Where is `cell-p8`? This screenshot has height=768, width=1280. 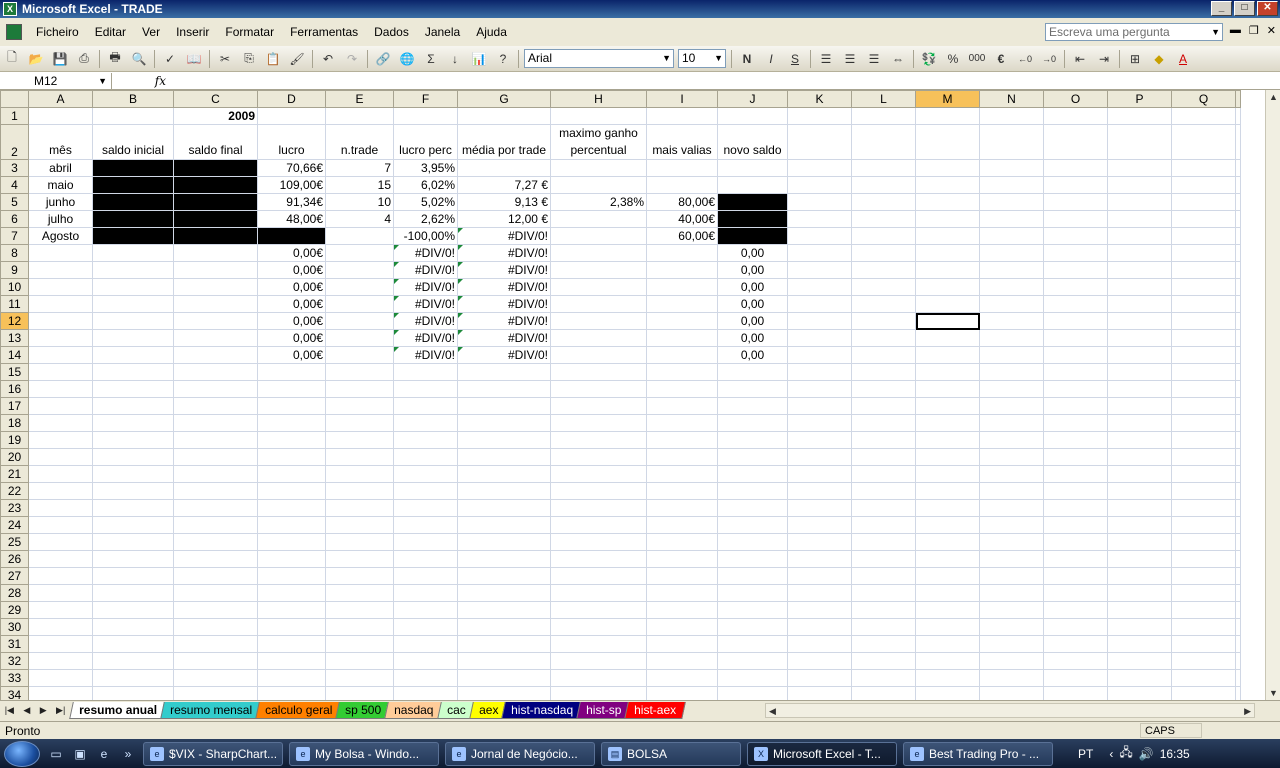
cell-p8 is located at coordinates (1139, 253).